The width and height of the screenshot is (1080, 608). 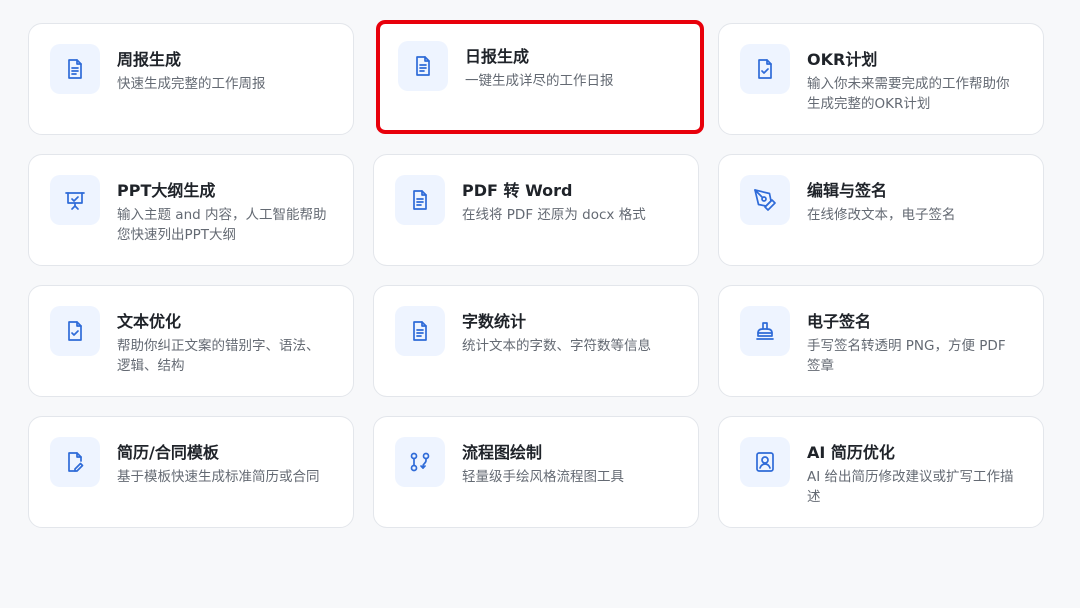 I want to click on tool-description: 手写签名转透明 PNG，方便 PDF 签章, so click(x=906, y=356).